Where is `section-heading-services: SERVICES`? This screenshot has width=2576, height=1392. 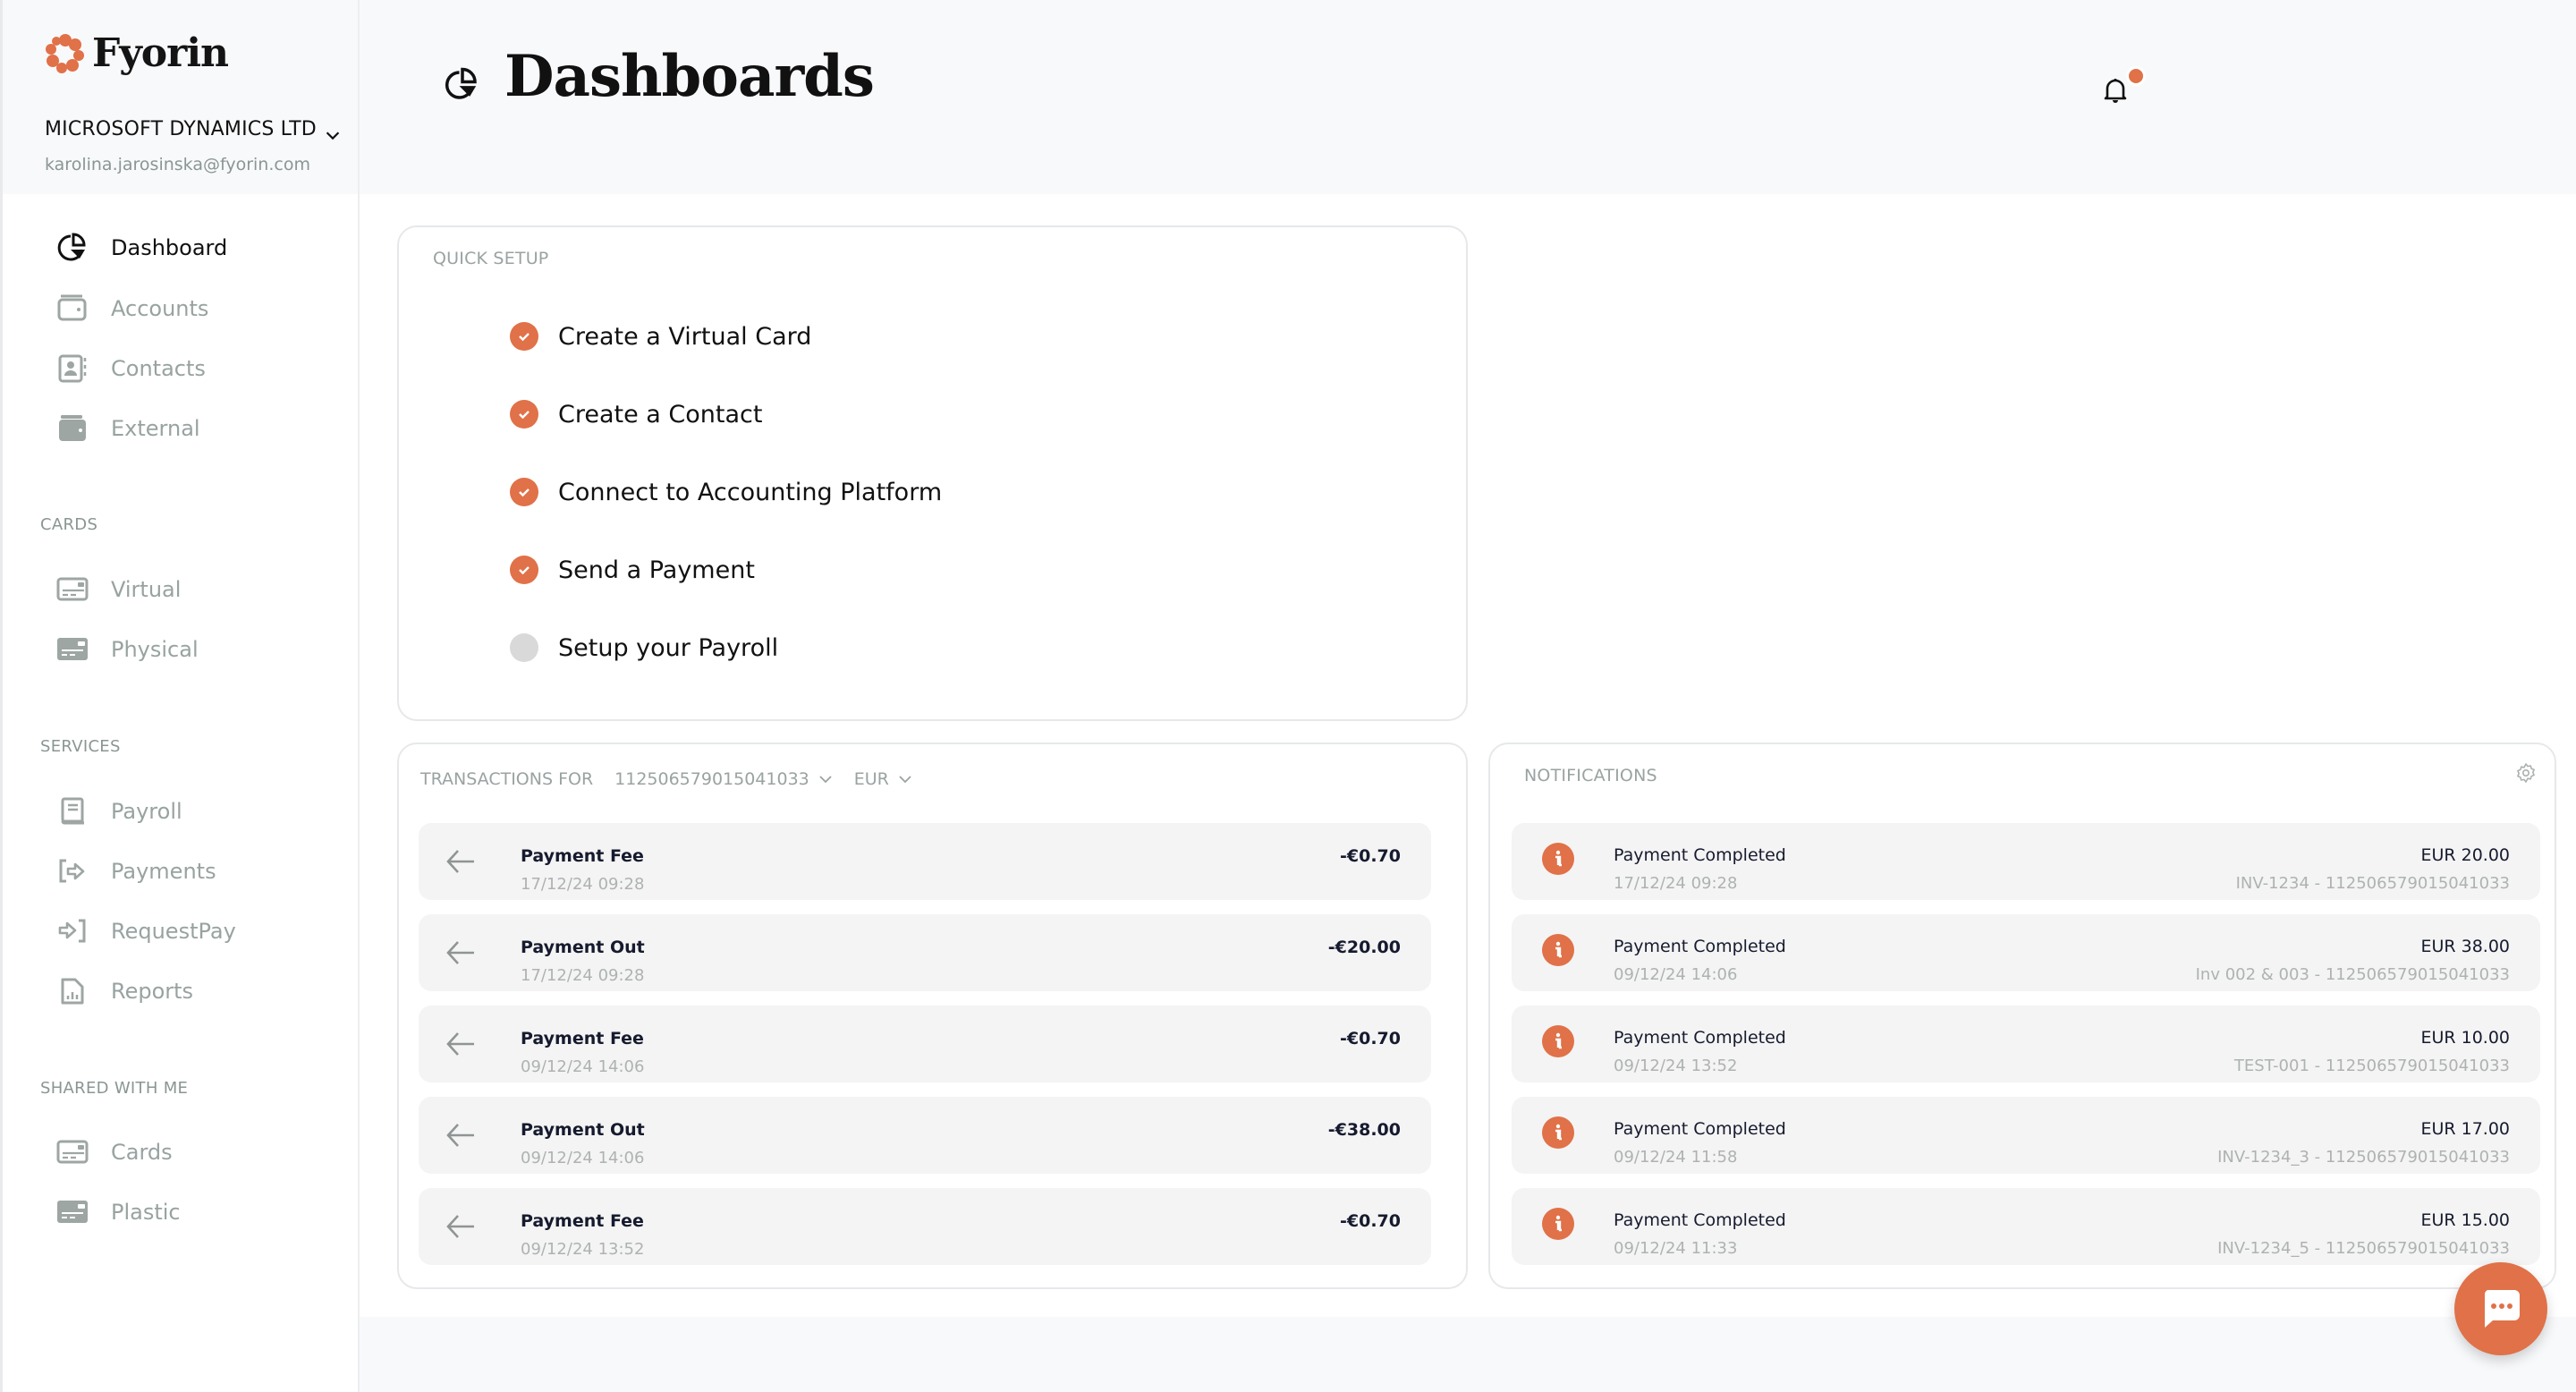
section-heading-services: SERVICES is located at coordinates (80, 746).